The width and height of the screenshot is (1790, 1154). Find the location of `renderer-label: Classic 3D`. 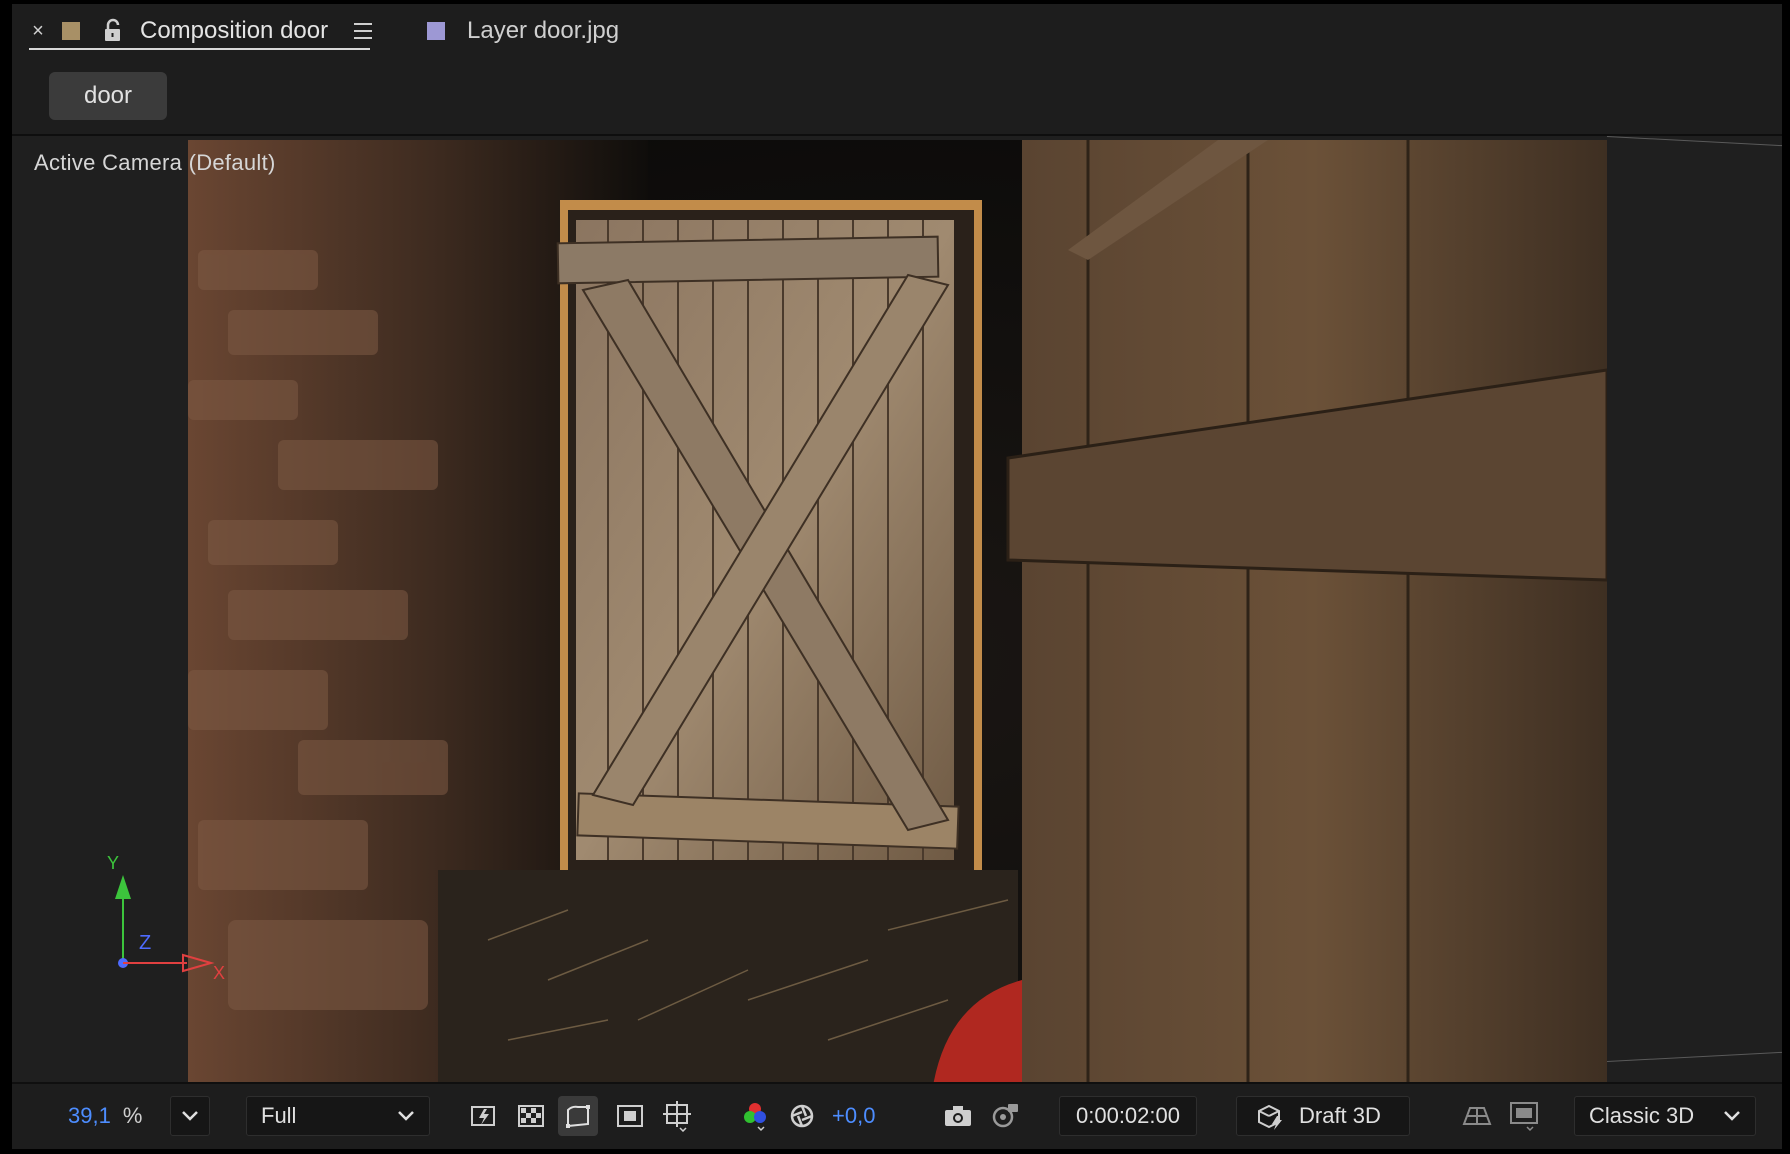

renderer-label: Classic 3D is located at coordinates (1642, 1115).